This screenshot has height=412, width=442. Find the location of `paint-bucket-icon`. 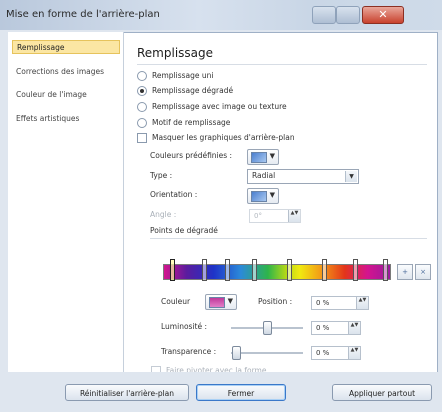

paint-bucket-icon is located at coordinates (217, 302).